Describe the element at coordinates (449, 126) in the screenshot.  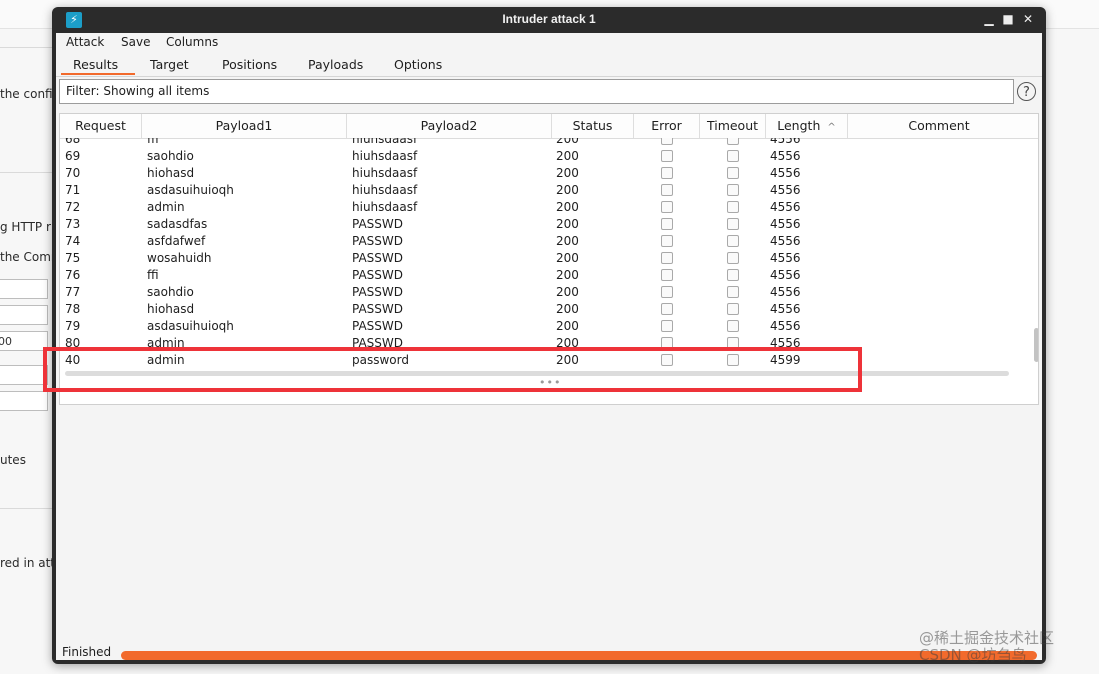
I see `column-header-payload2: Payload2` at that location.